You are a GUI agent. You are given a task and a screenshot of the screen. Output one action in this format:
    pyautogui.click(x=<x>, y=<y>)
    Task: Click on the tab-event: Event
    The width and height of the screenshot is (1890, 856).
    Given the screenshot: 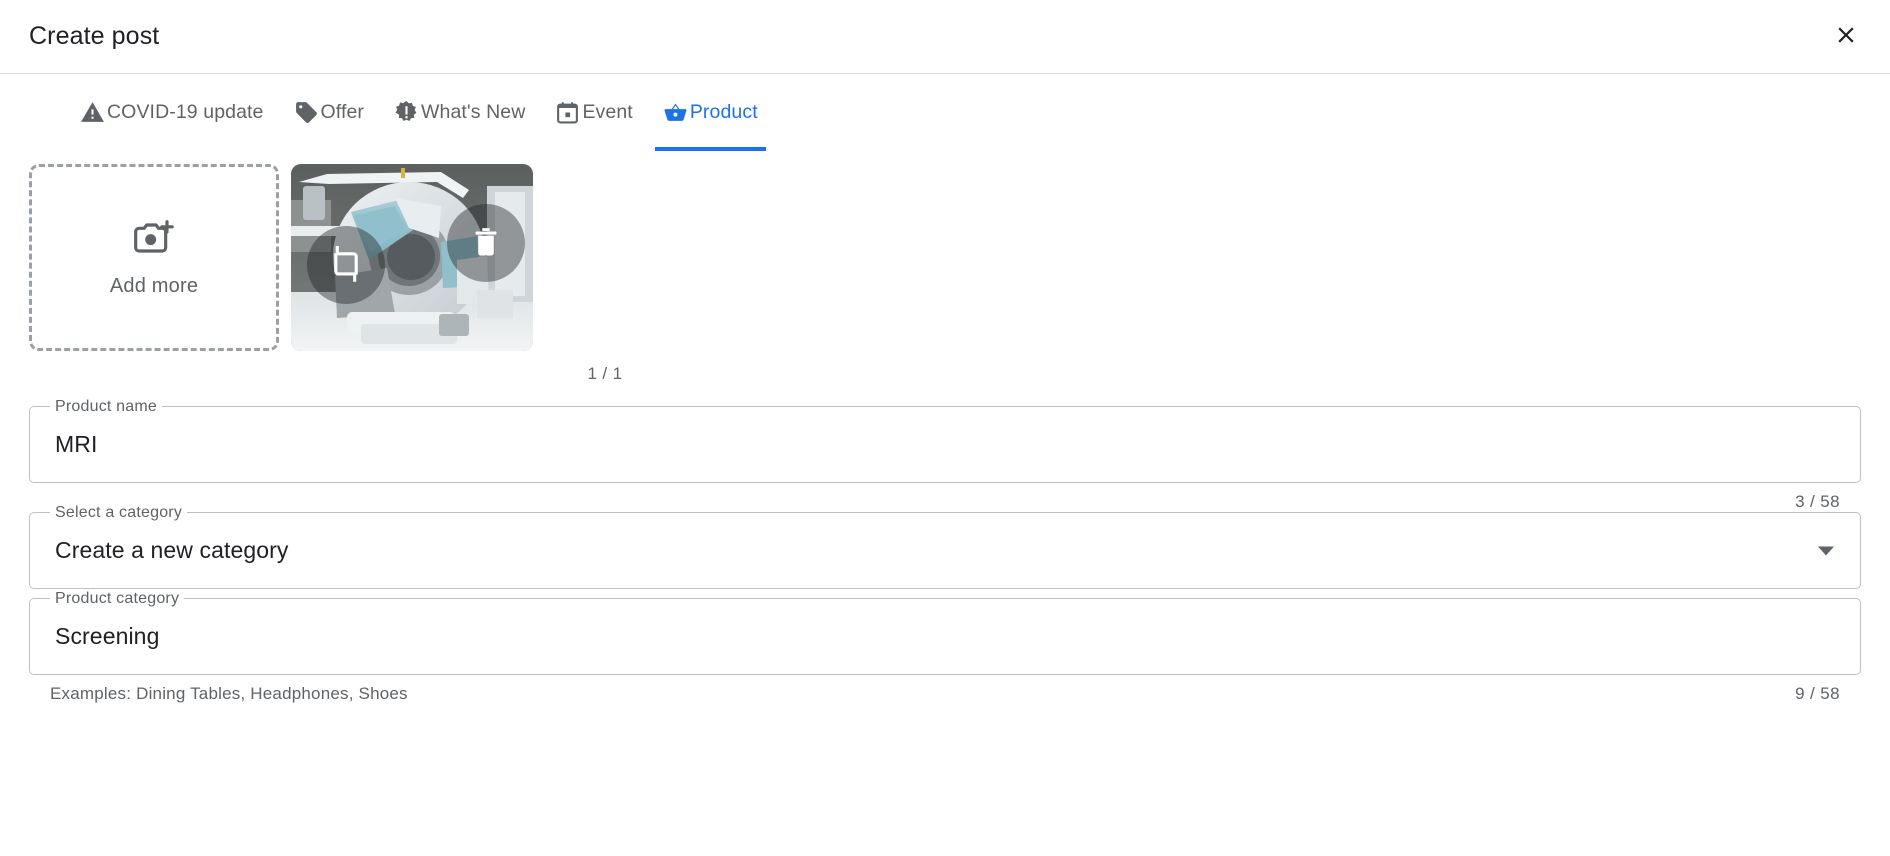 What is the action you would take?
    pyautogui.click(x=593, y=112)
    